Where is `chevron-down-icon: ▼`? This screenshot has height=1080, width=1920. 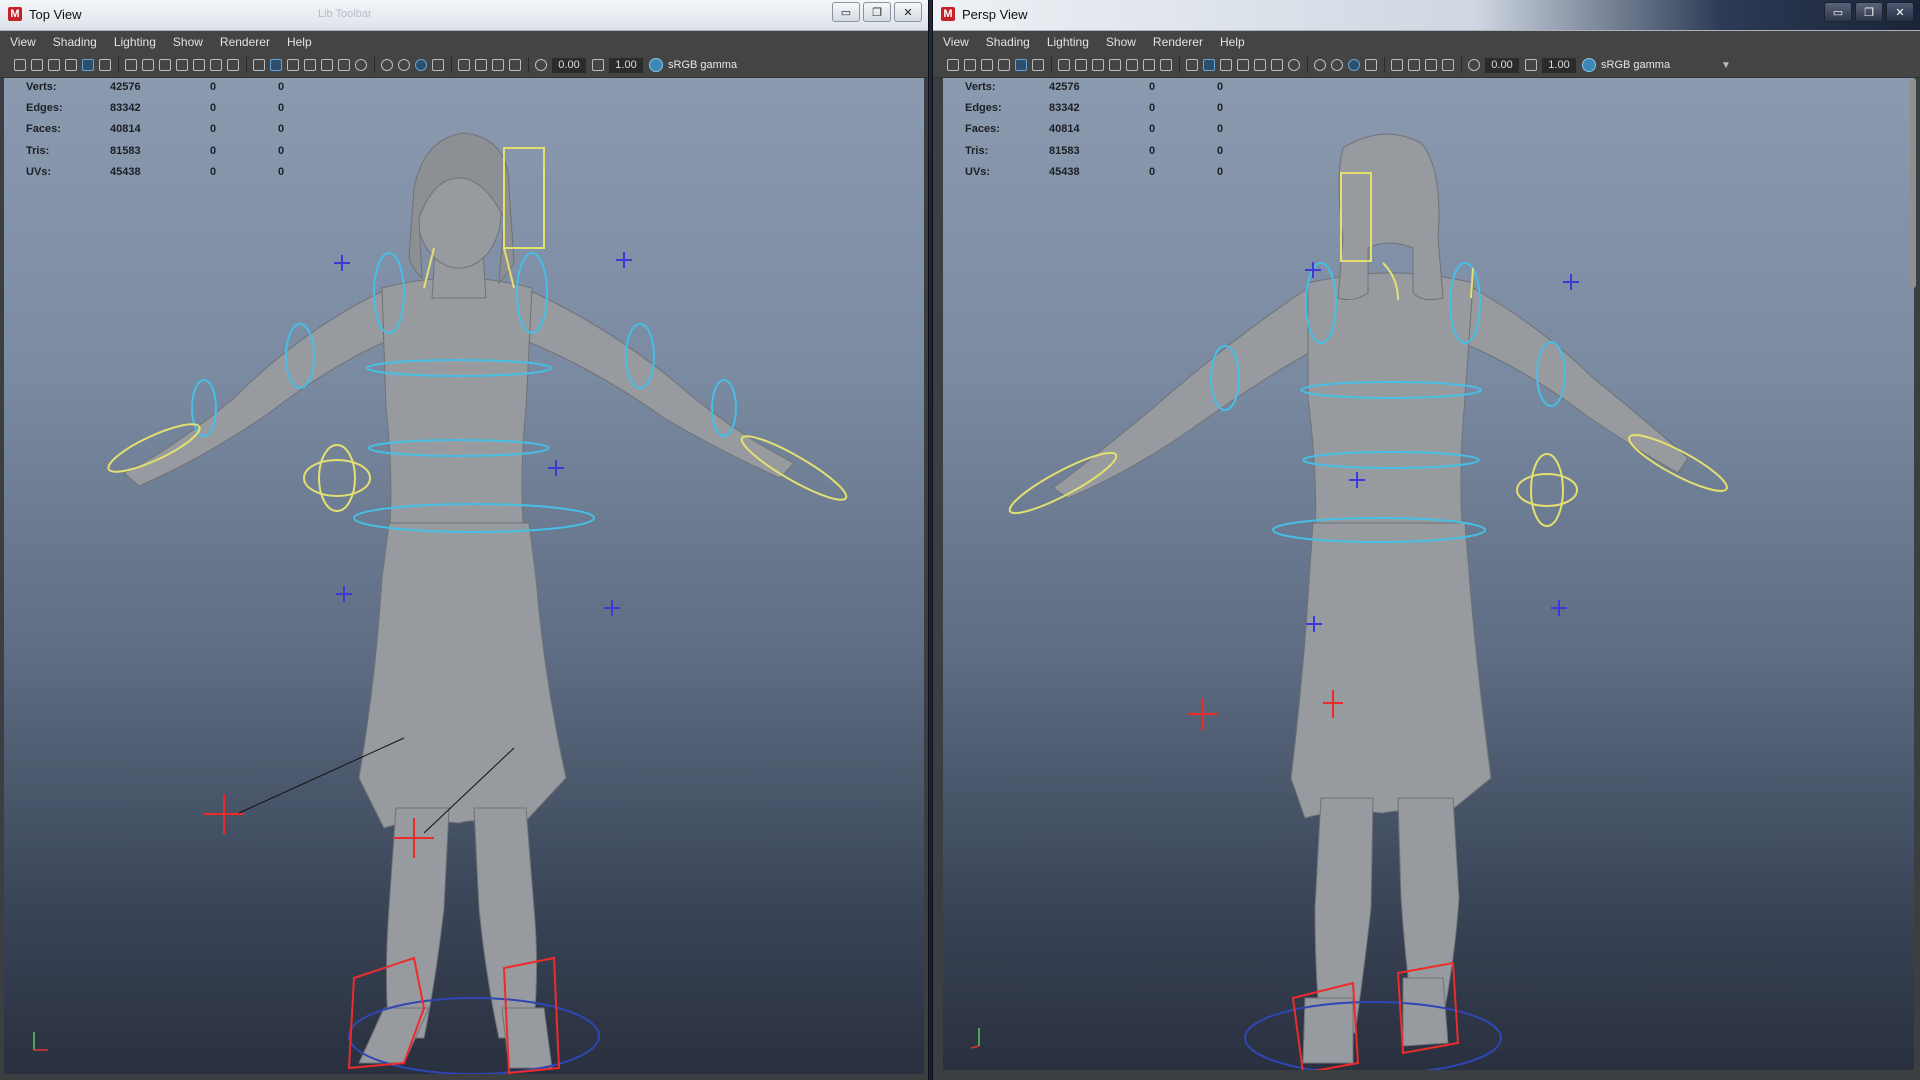
chevron-down-icon: ▼ is located at coordinates (1726, 65).